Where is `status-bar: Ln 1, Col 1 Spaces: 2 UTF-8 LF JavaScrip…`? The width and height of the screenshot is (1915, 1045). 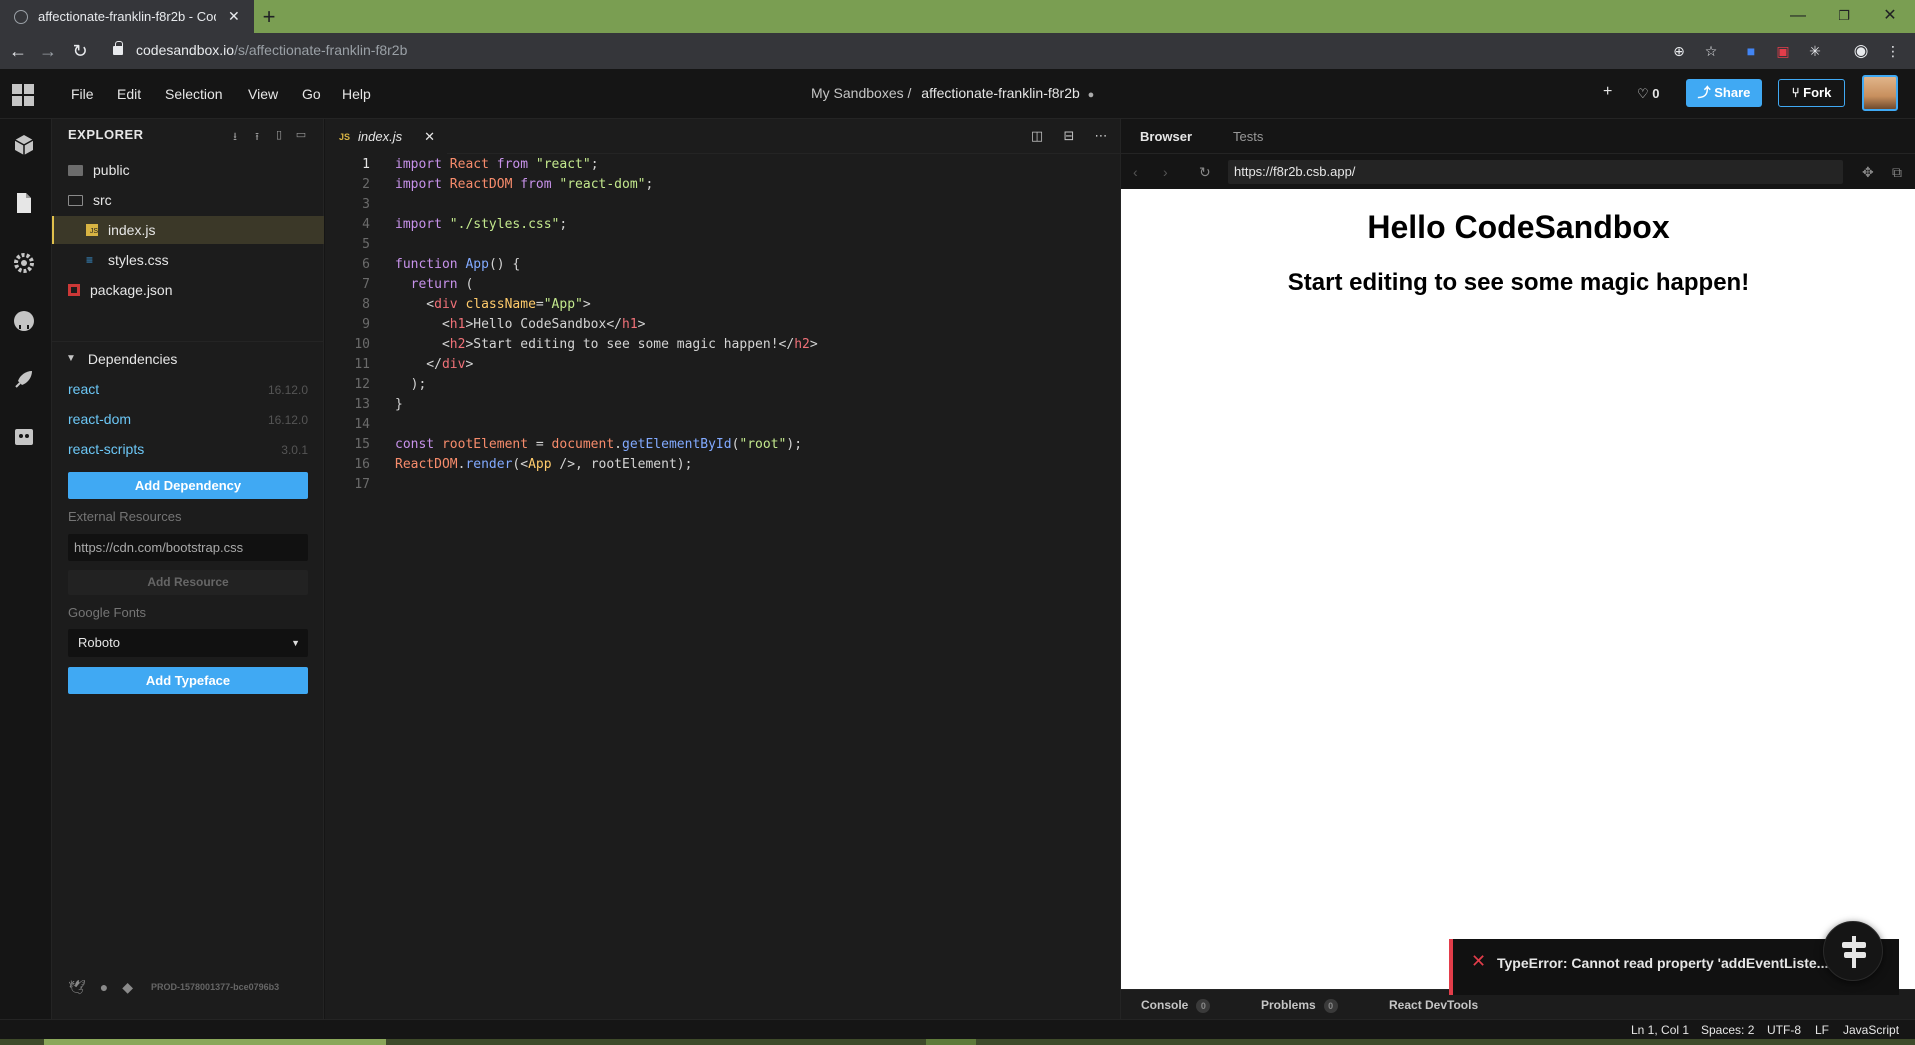 status-bar: Ln 1, Col 1 Spaces: 2 UTF-8 LF JavaScrip… is located at coordinates (957, 1029).